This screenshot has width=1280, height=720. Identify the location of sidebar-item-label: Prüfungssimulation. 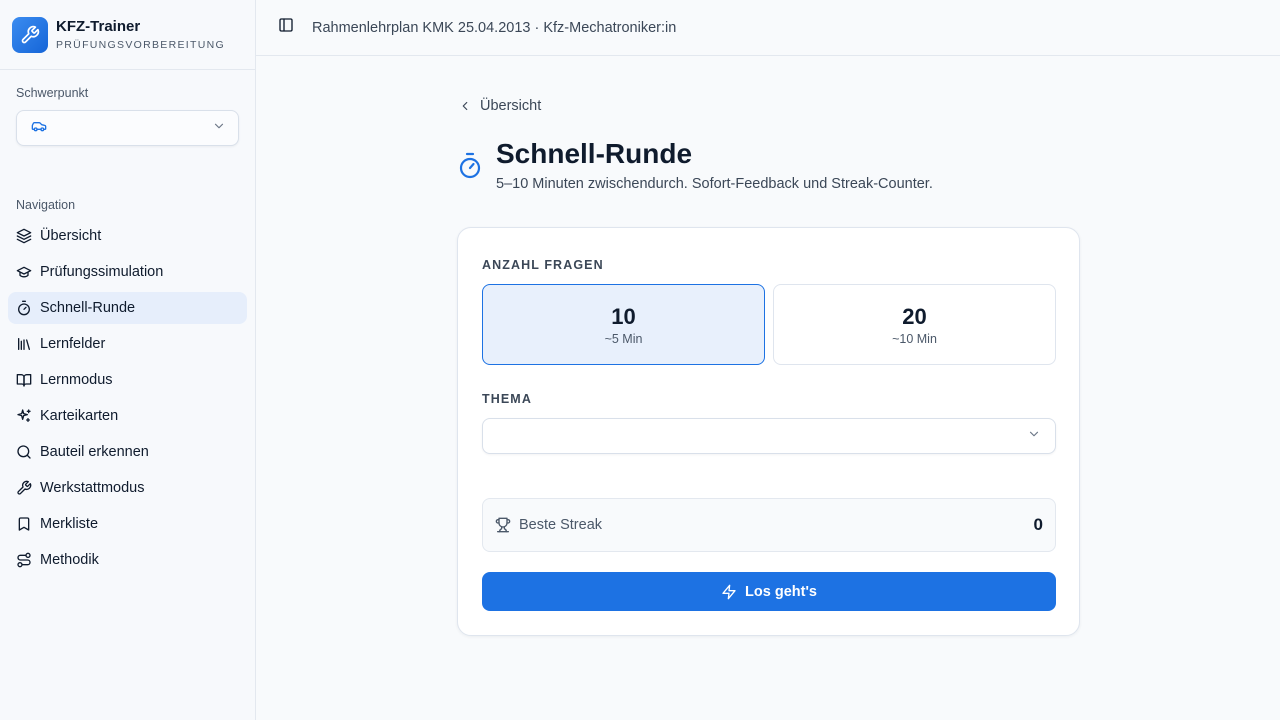
(102, 272).